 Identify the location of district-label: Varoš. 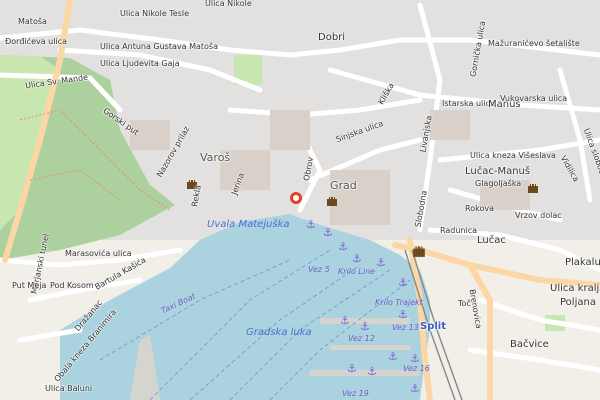
(215, 157).